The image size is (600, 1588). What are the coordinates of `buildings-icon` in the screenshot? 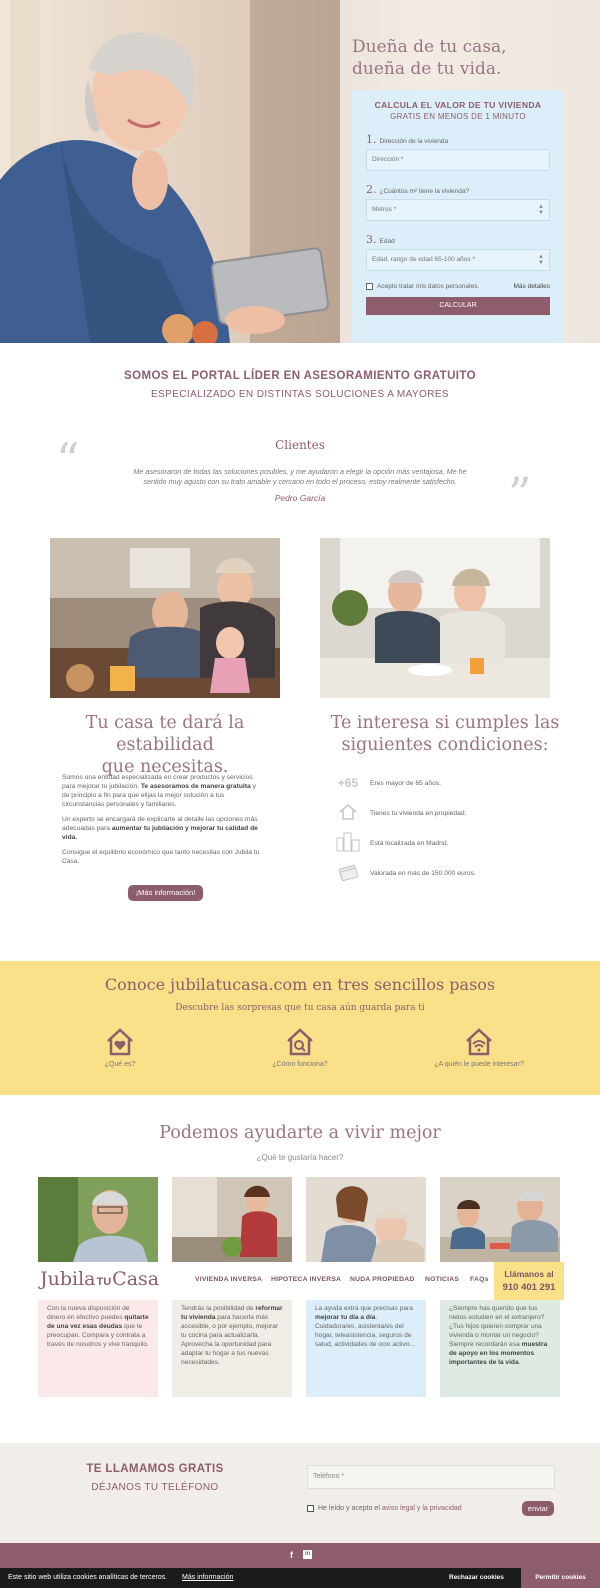 It's located at (348, 843).